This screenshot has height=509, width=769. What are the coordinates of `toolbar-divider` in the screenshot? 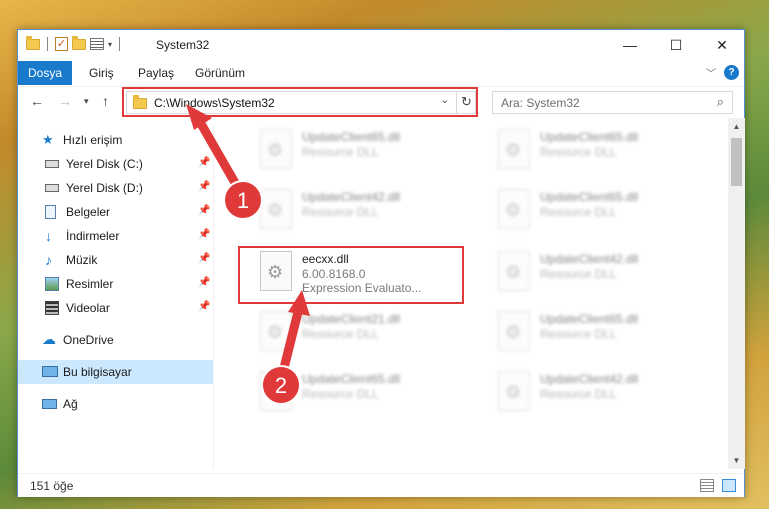 It's located at (47, 44).